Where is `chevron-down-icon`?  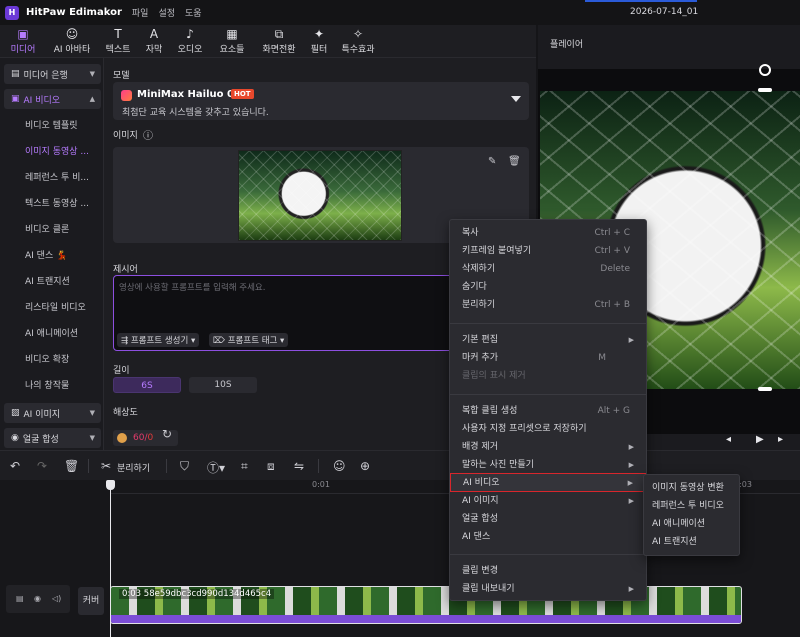
chevron-down-icon is located at coordinates (516, 99).